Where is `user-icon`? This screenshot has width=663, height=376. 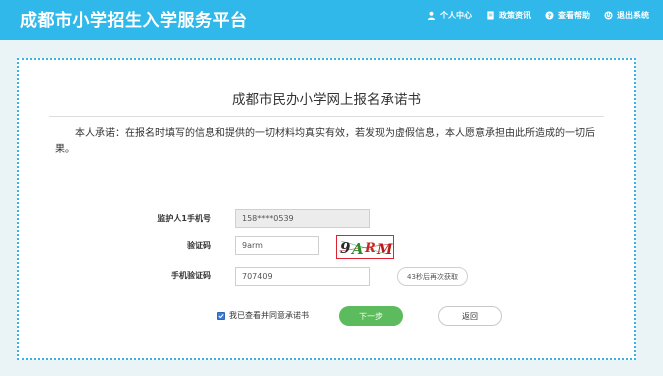
user-icon is located at coordinates (431, 15).